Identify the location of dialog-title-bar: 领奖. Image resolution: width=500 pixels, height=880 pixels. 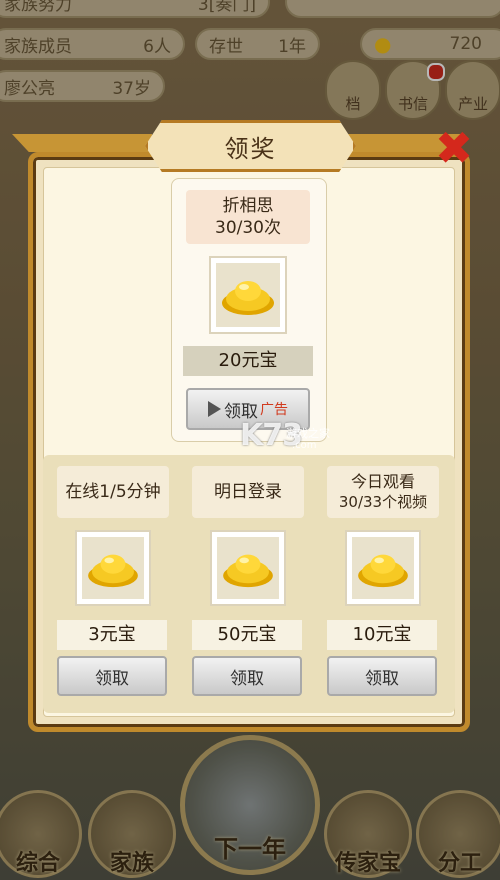
(250, 146).